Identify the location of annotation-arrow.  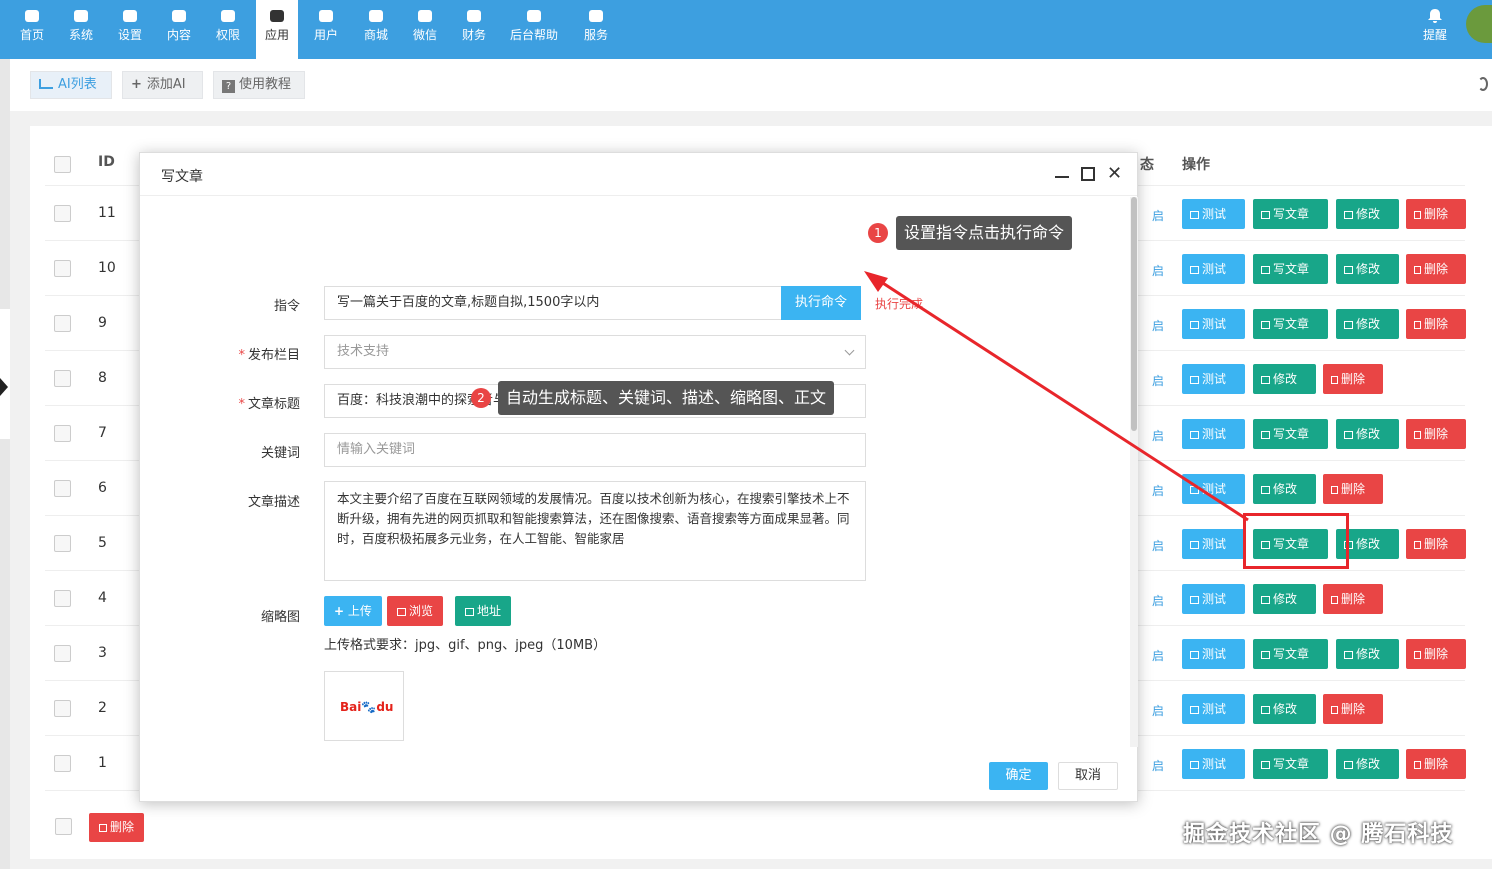
(1056, 396).